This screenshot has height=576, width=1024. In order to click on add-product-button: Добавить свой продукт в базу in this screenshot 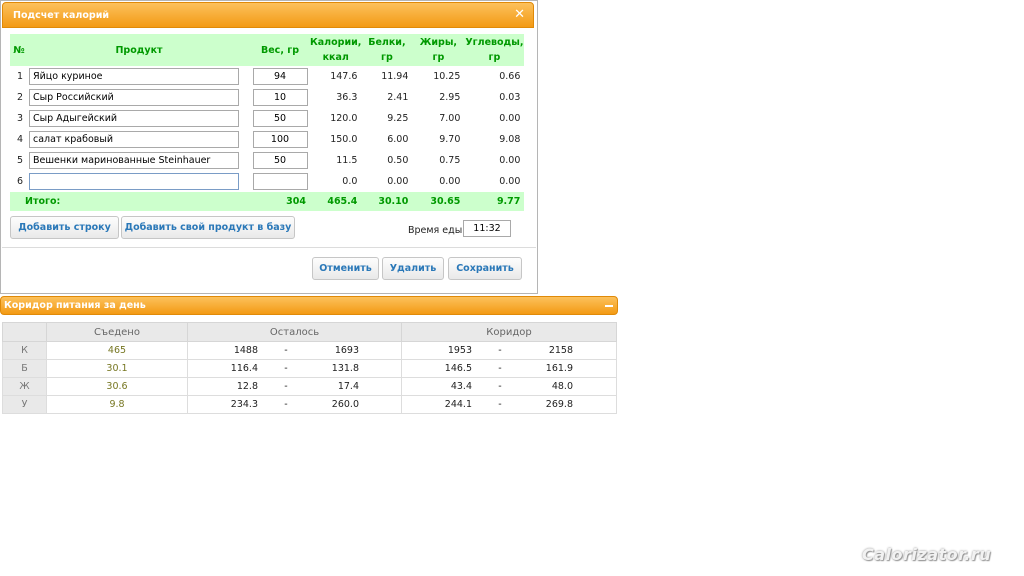, I will do `click(208, 227)`.